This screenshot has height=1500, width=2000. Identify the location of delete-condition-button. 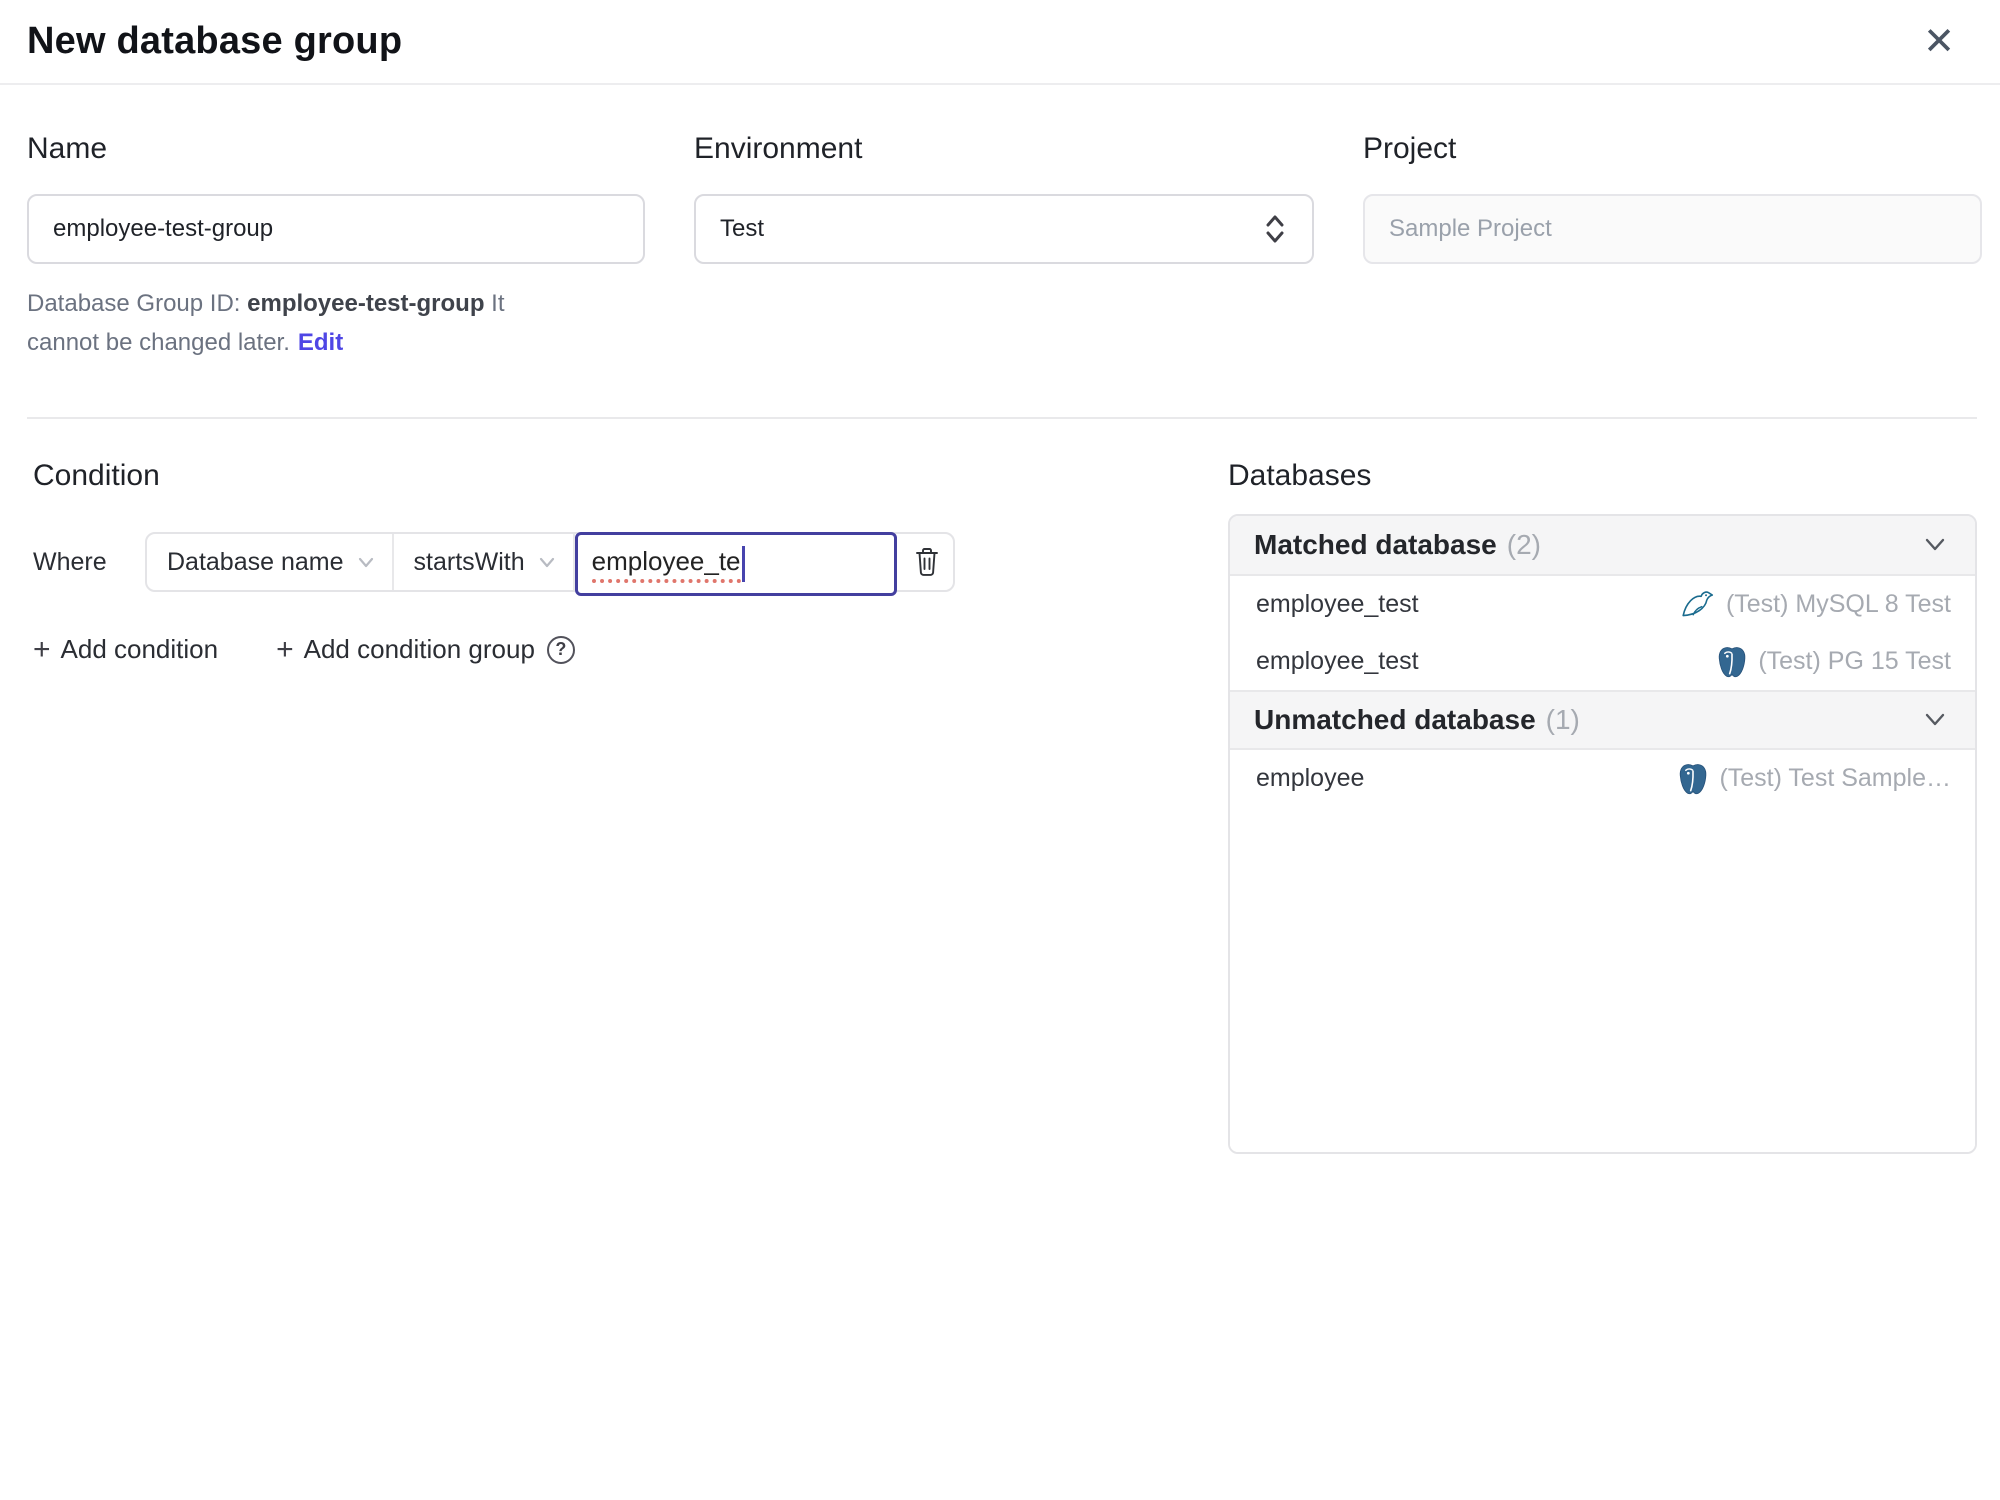
(925, 562).